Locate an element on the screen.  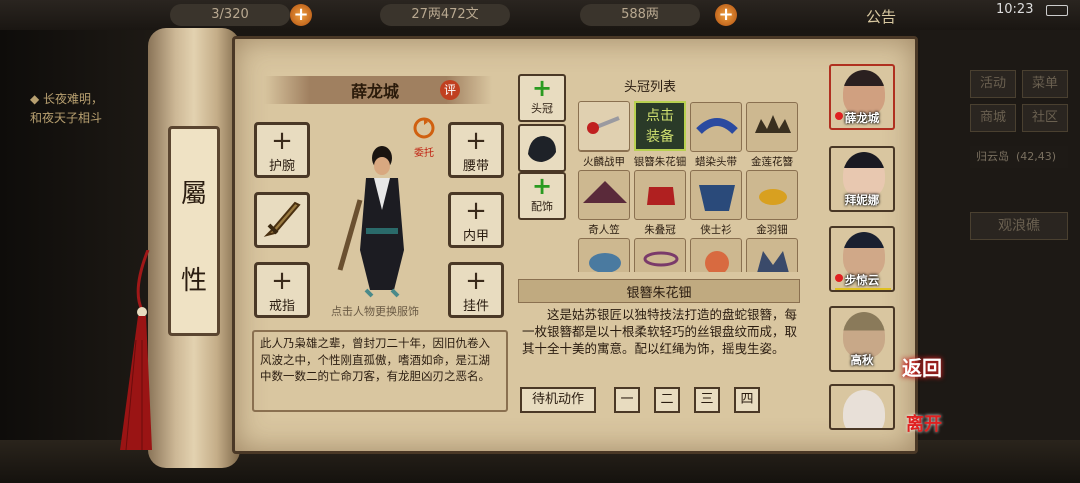
straw-hat-icon is located at coordinates (605, 192).